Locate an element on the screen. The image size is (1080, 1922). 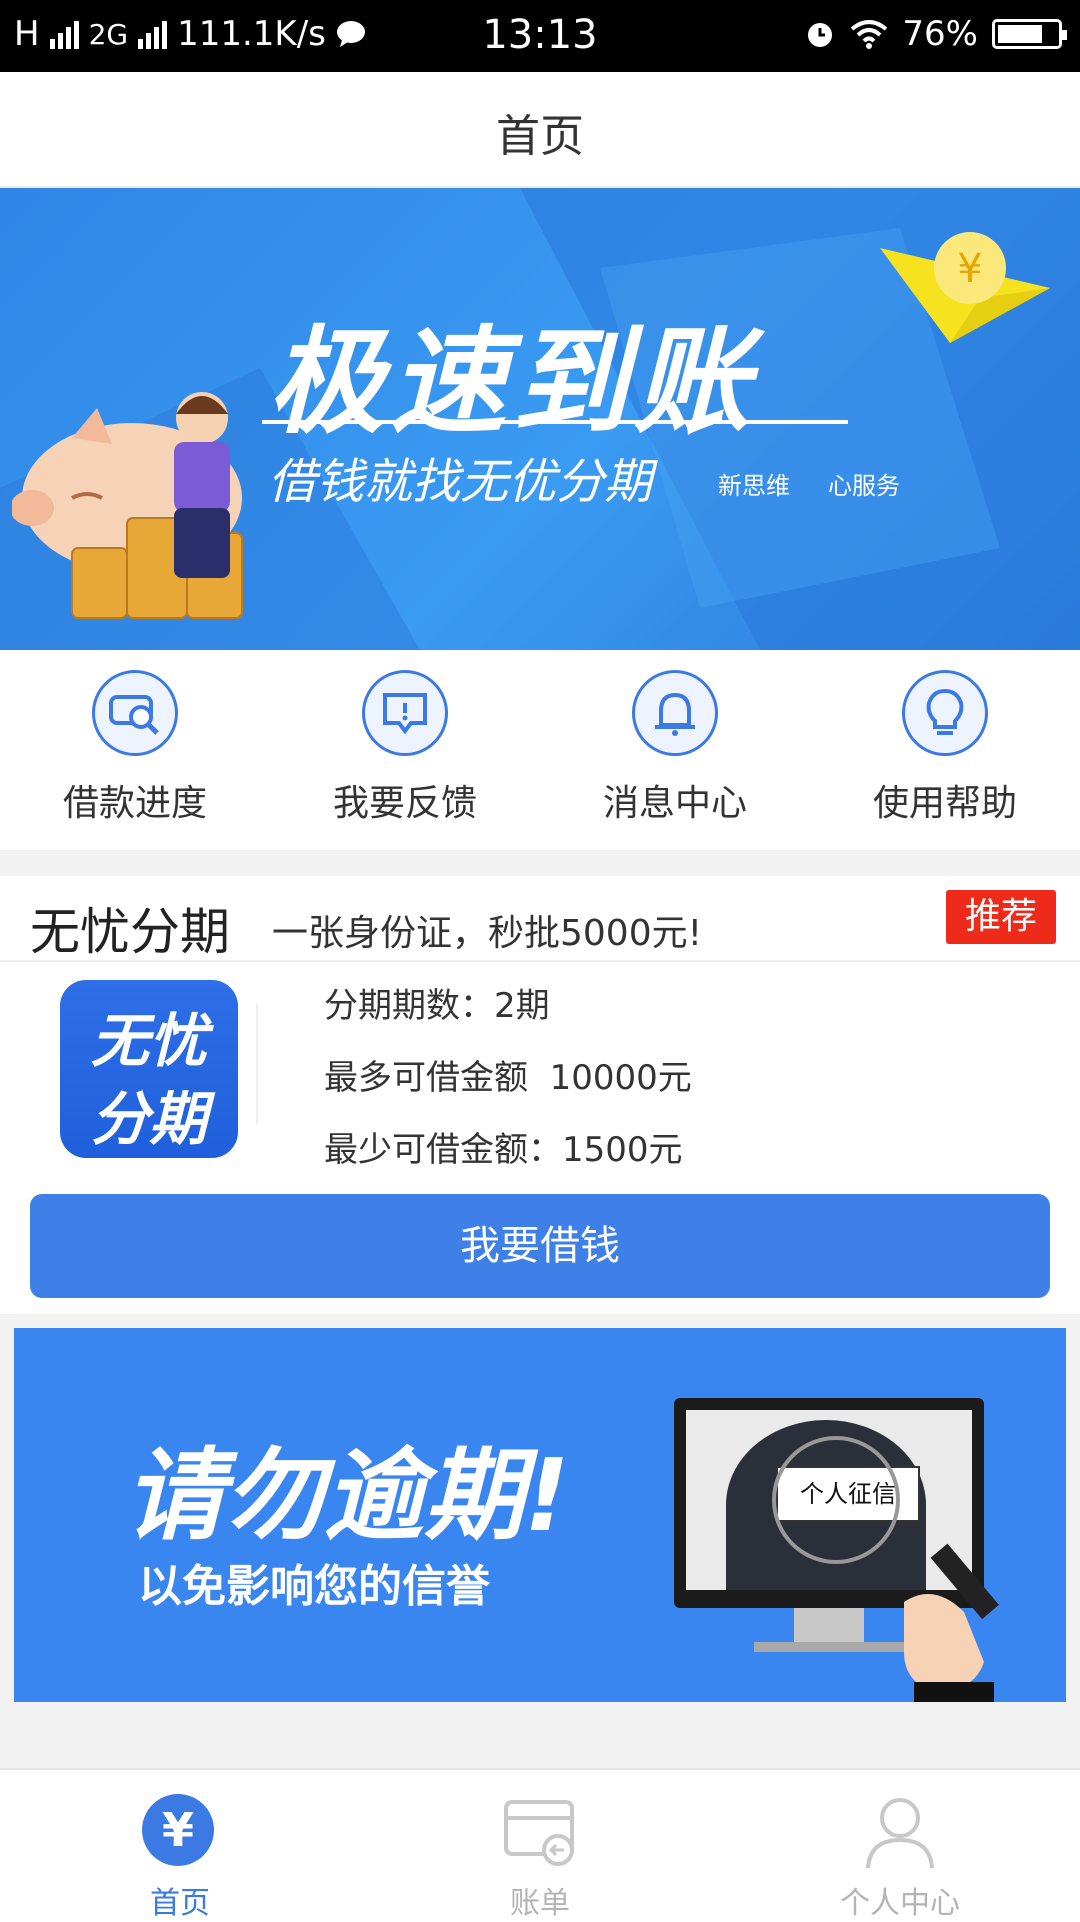
borrow-button: 我要借钱 is located at coordinates (540, 1246).